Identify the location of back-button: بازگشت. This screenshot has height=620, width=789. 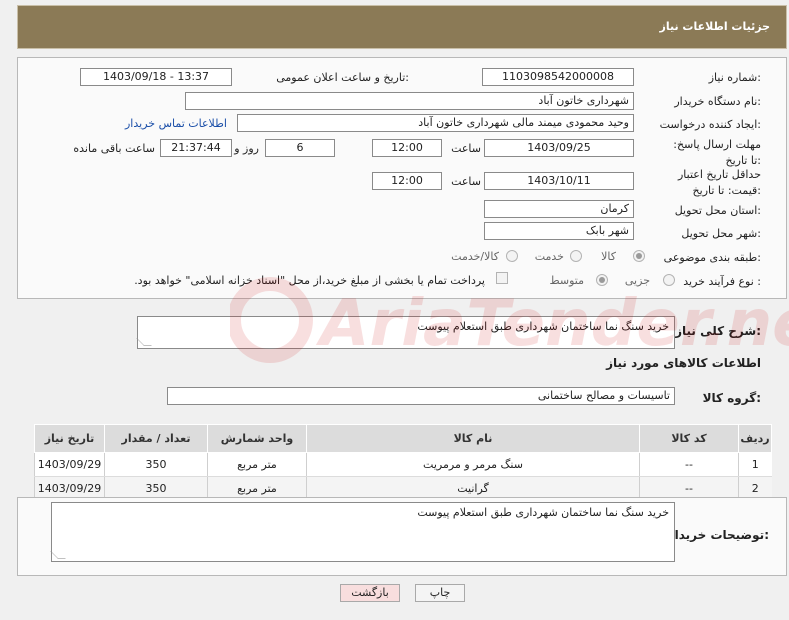
(370, 593).